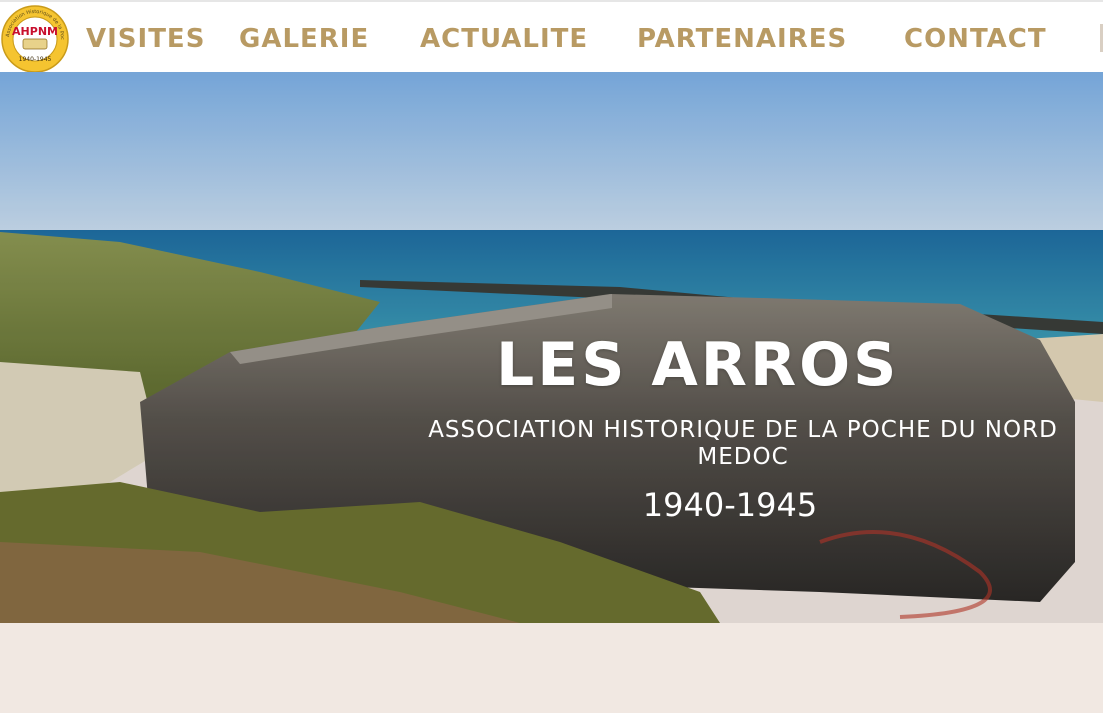  What do you see at coordinates (742, 39) in the screenshot?
I see `nav-partenaires: PARTENAIRES` at bounding box center [742, 39].